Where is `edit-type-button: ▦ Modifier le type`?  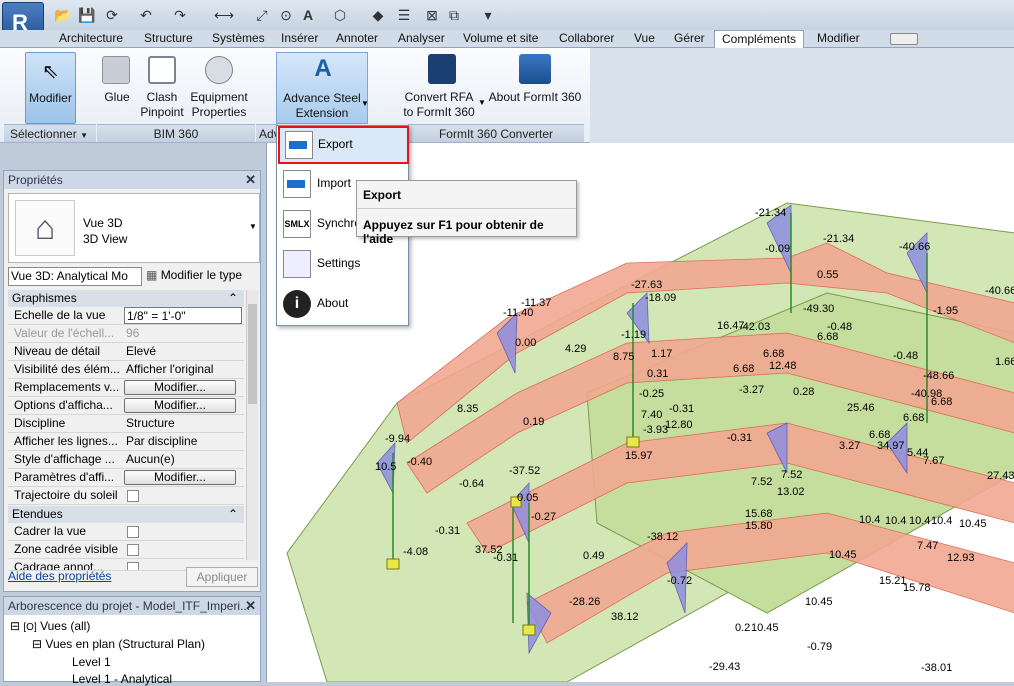
edit-type-button: ▦ Modifier le type is located at coordinates (202, 276).